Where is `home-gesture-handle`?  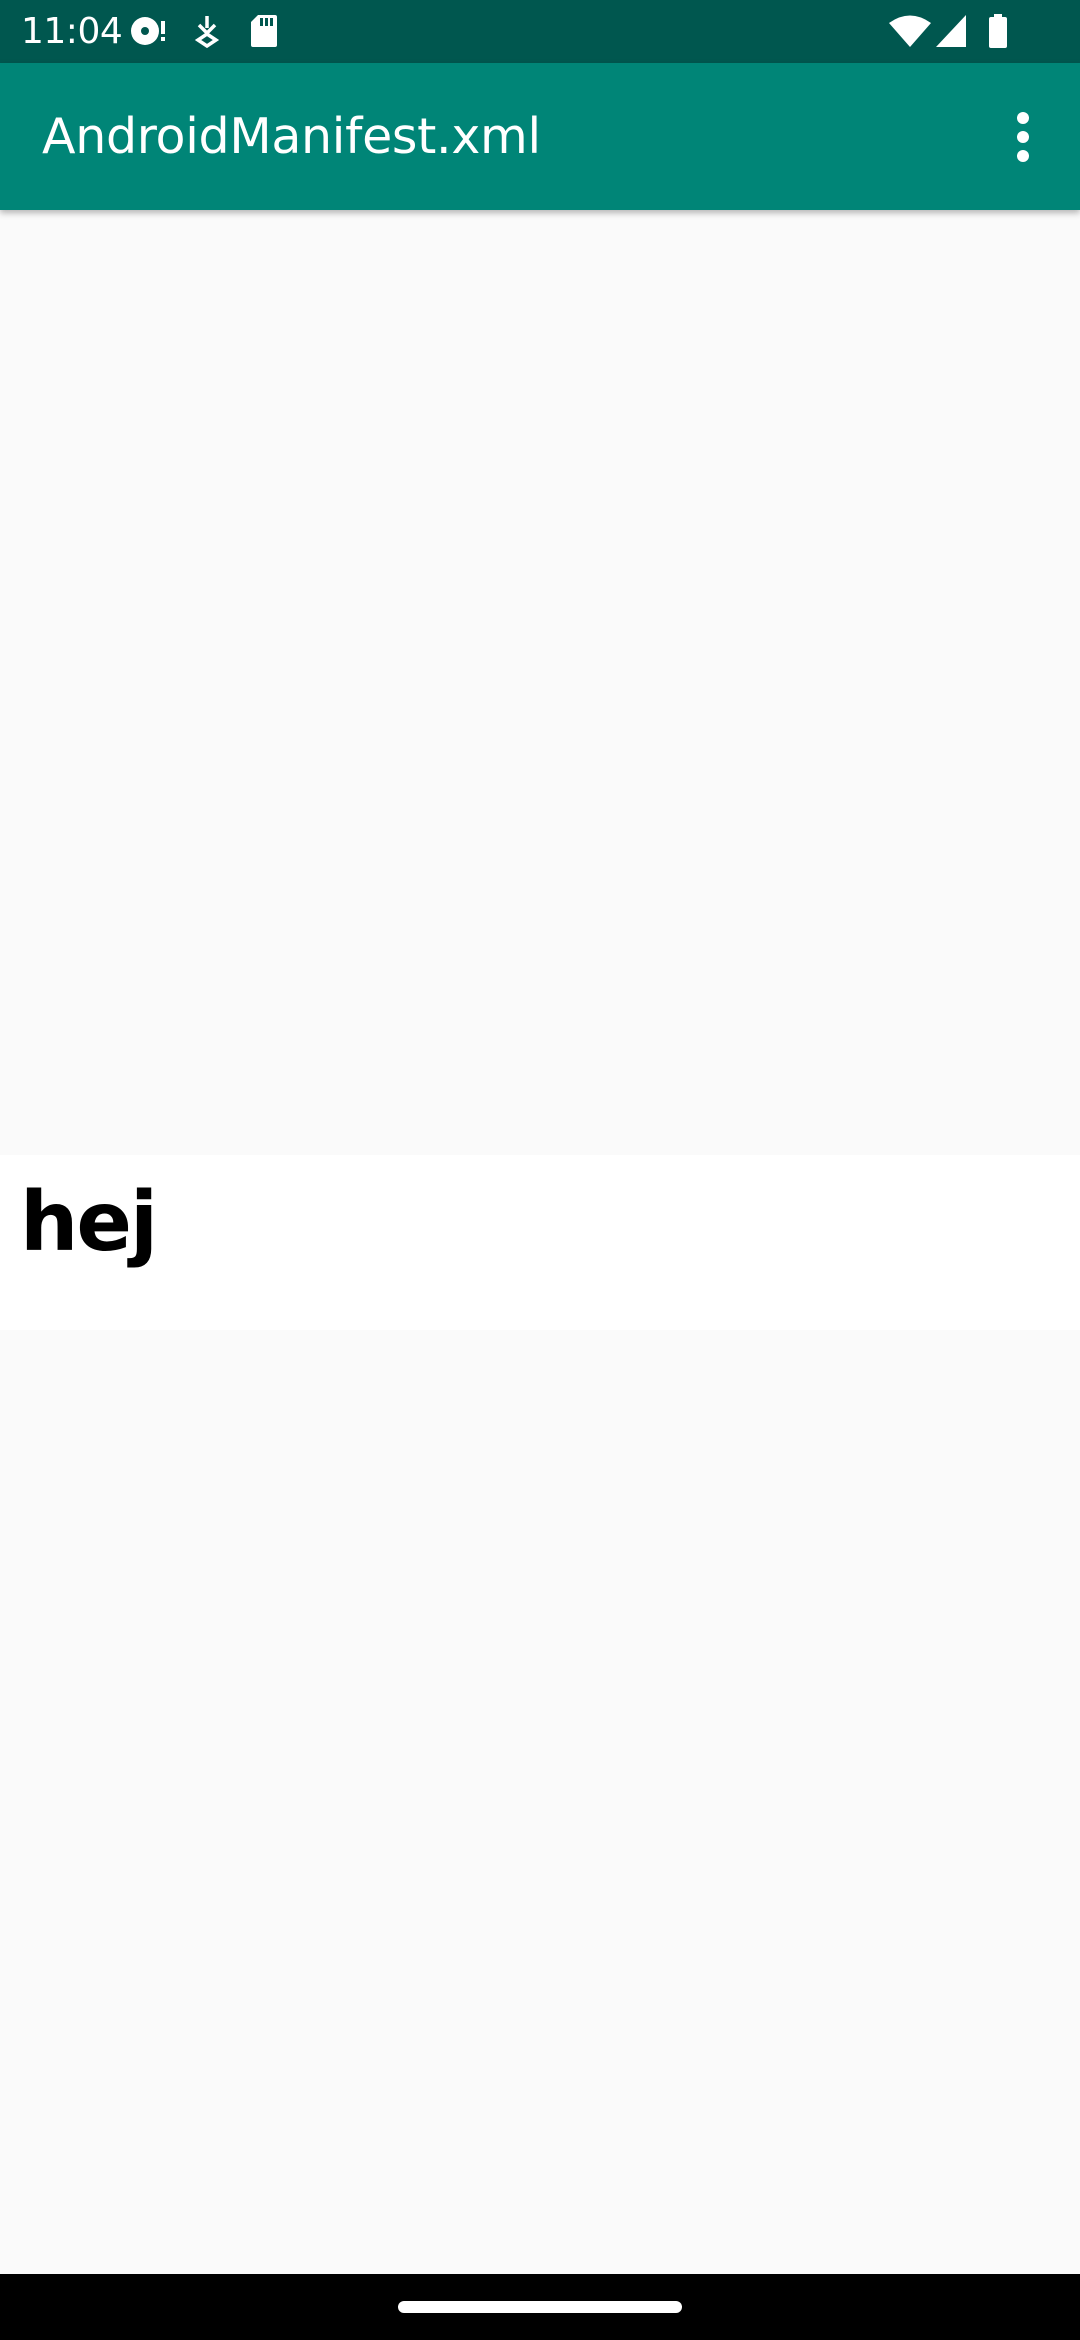
home-gesture-handle is located at coordinates (540, 2307).